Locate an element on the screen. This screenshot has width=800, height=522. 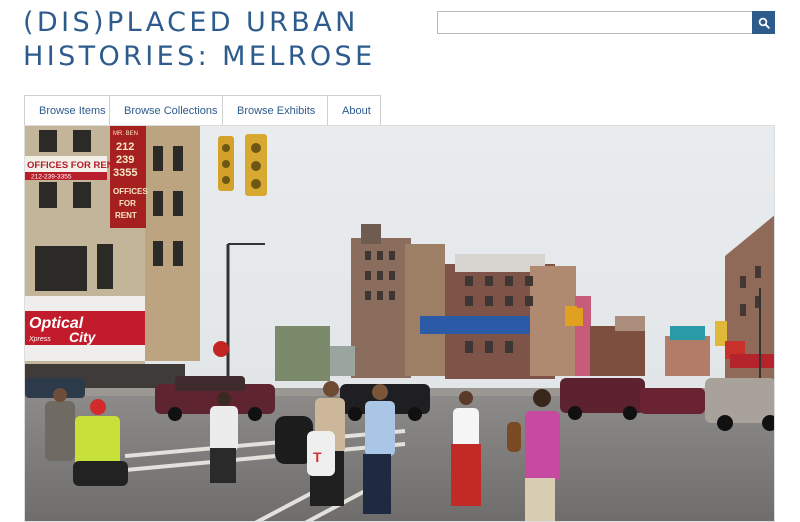
vertical-offices-1: OFFICES is located at coordinates (130, 191).